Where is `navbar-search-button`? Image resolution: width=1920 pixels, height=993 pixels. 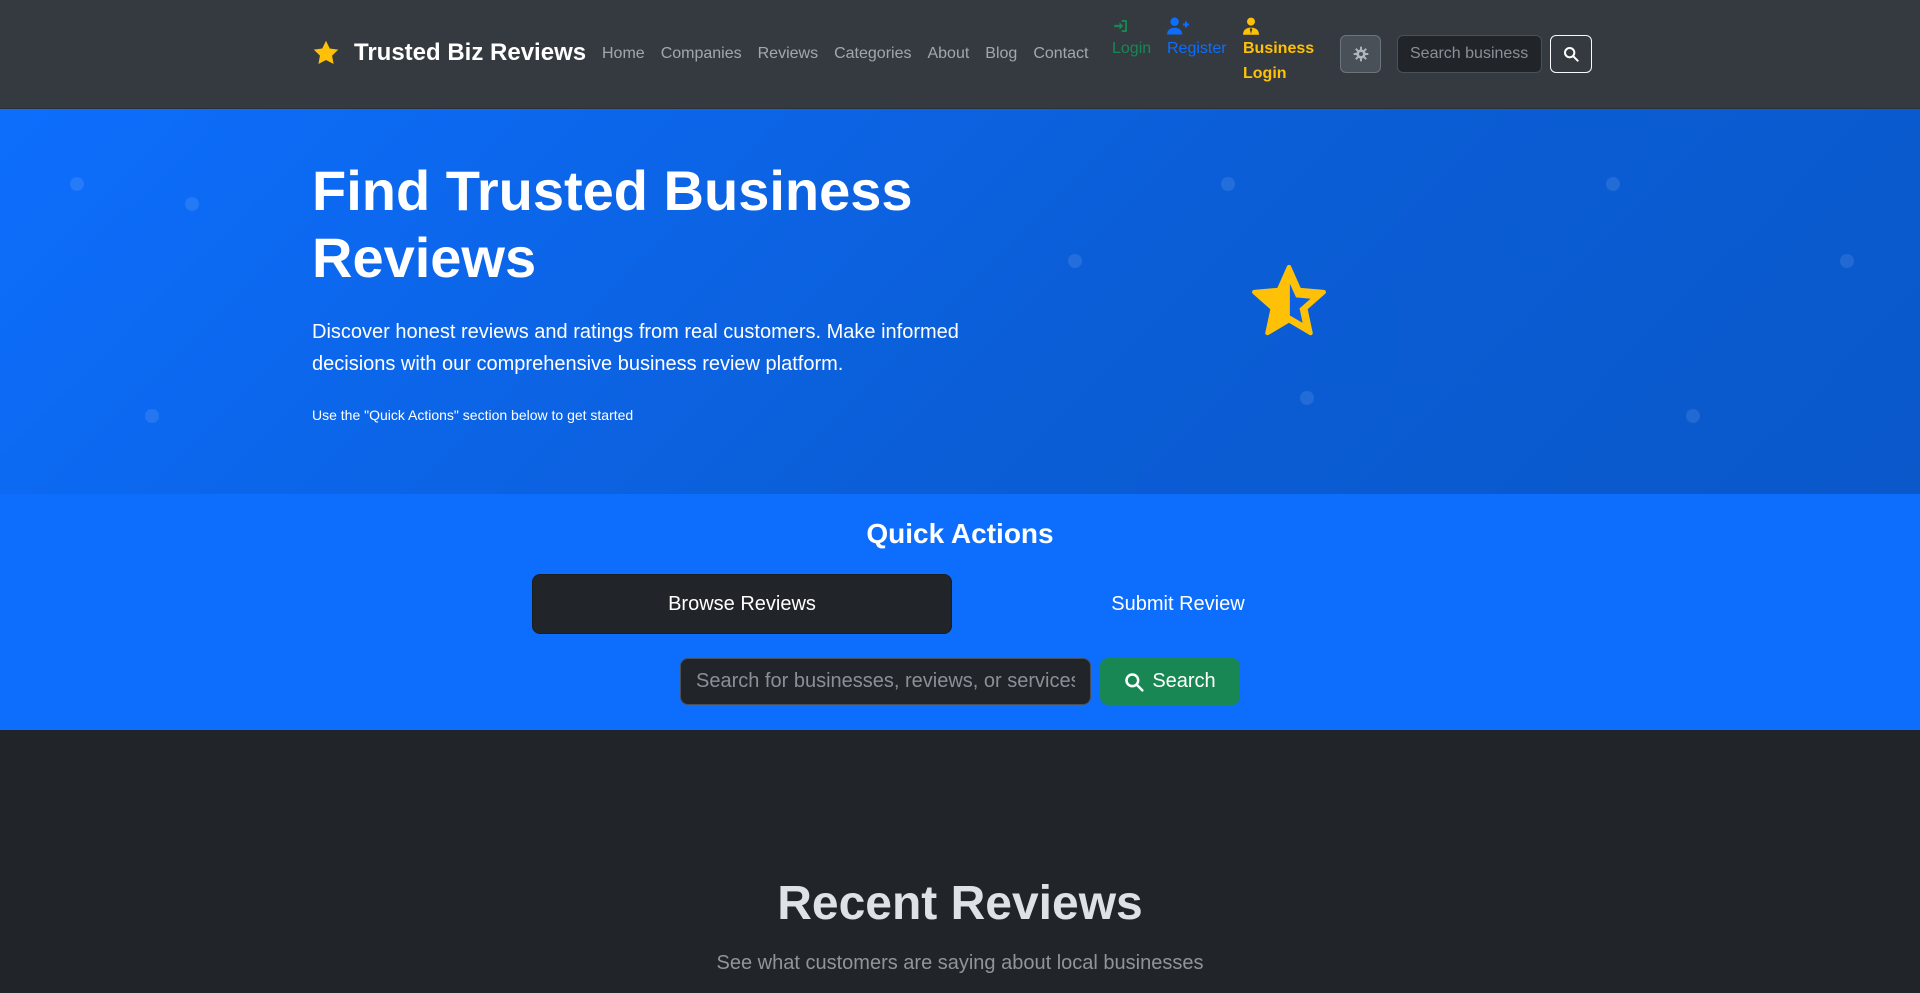 navbar-search-button is located at coordinates (1571, 54).